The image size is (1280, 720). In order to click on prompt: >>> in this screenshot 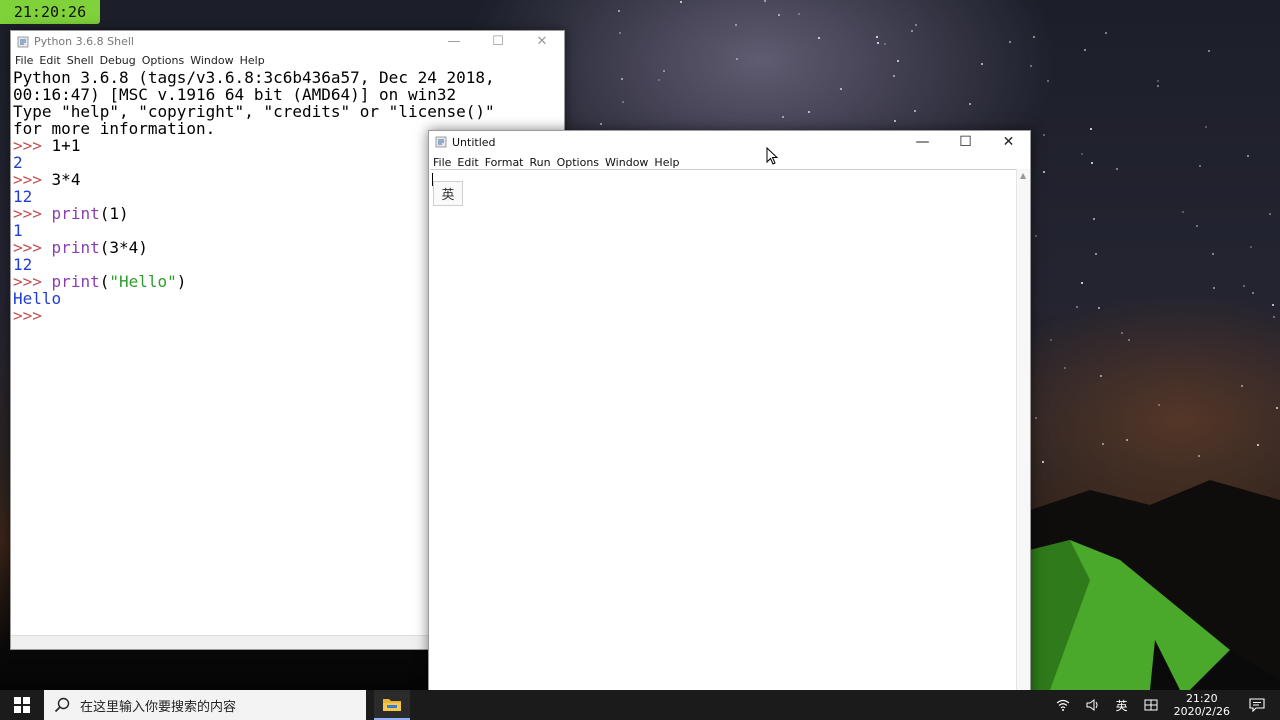, I will do `click(27, 315)`.